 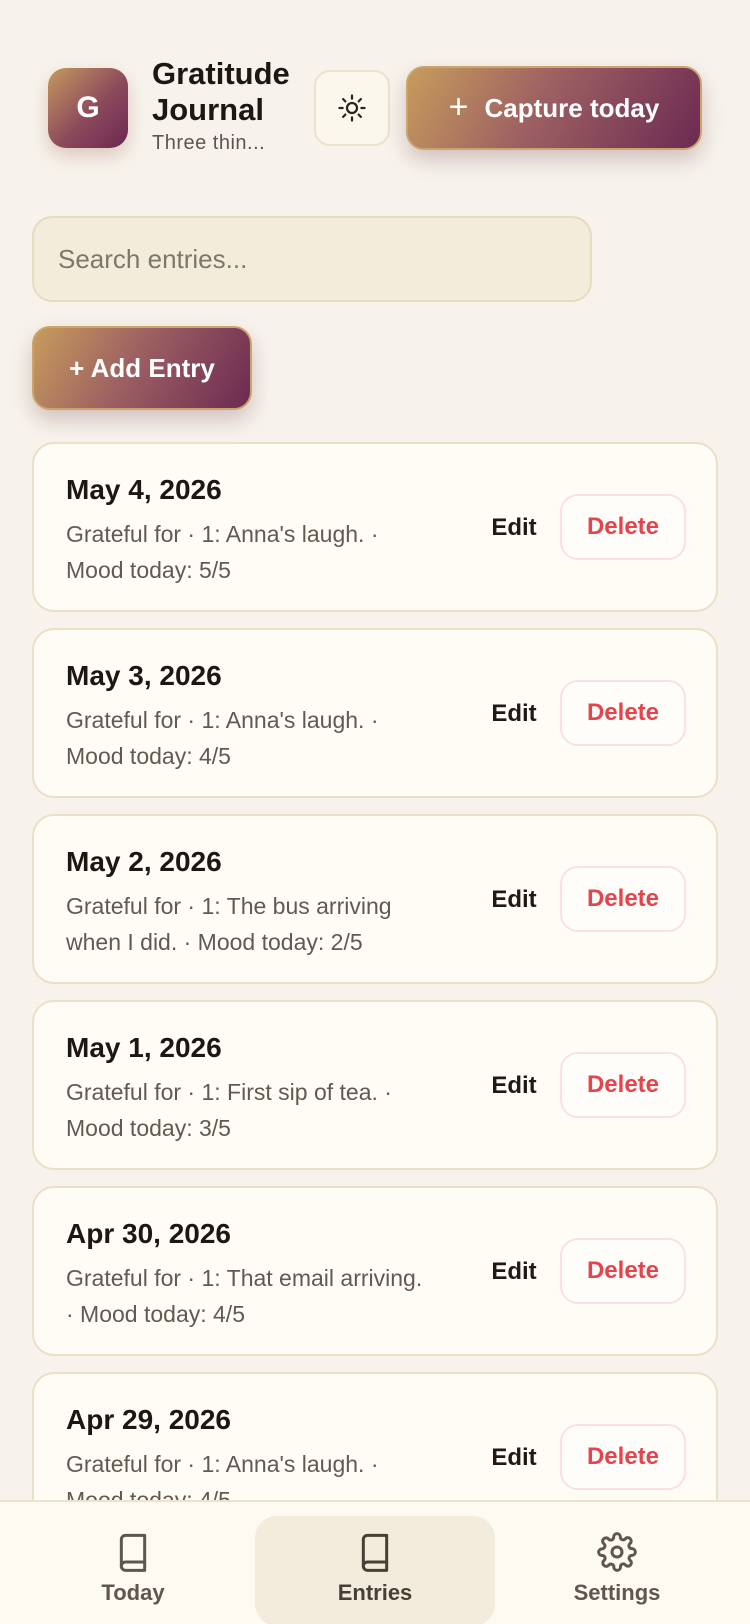 I want to click on nav-label-entries: Entries, so click(x=375, y=1592).